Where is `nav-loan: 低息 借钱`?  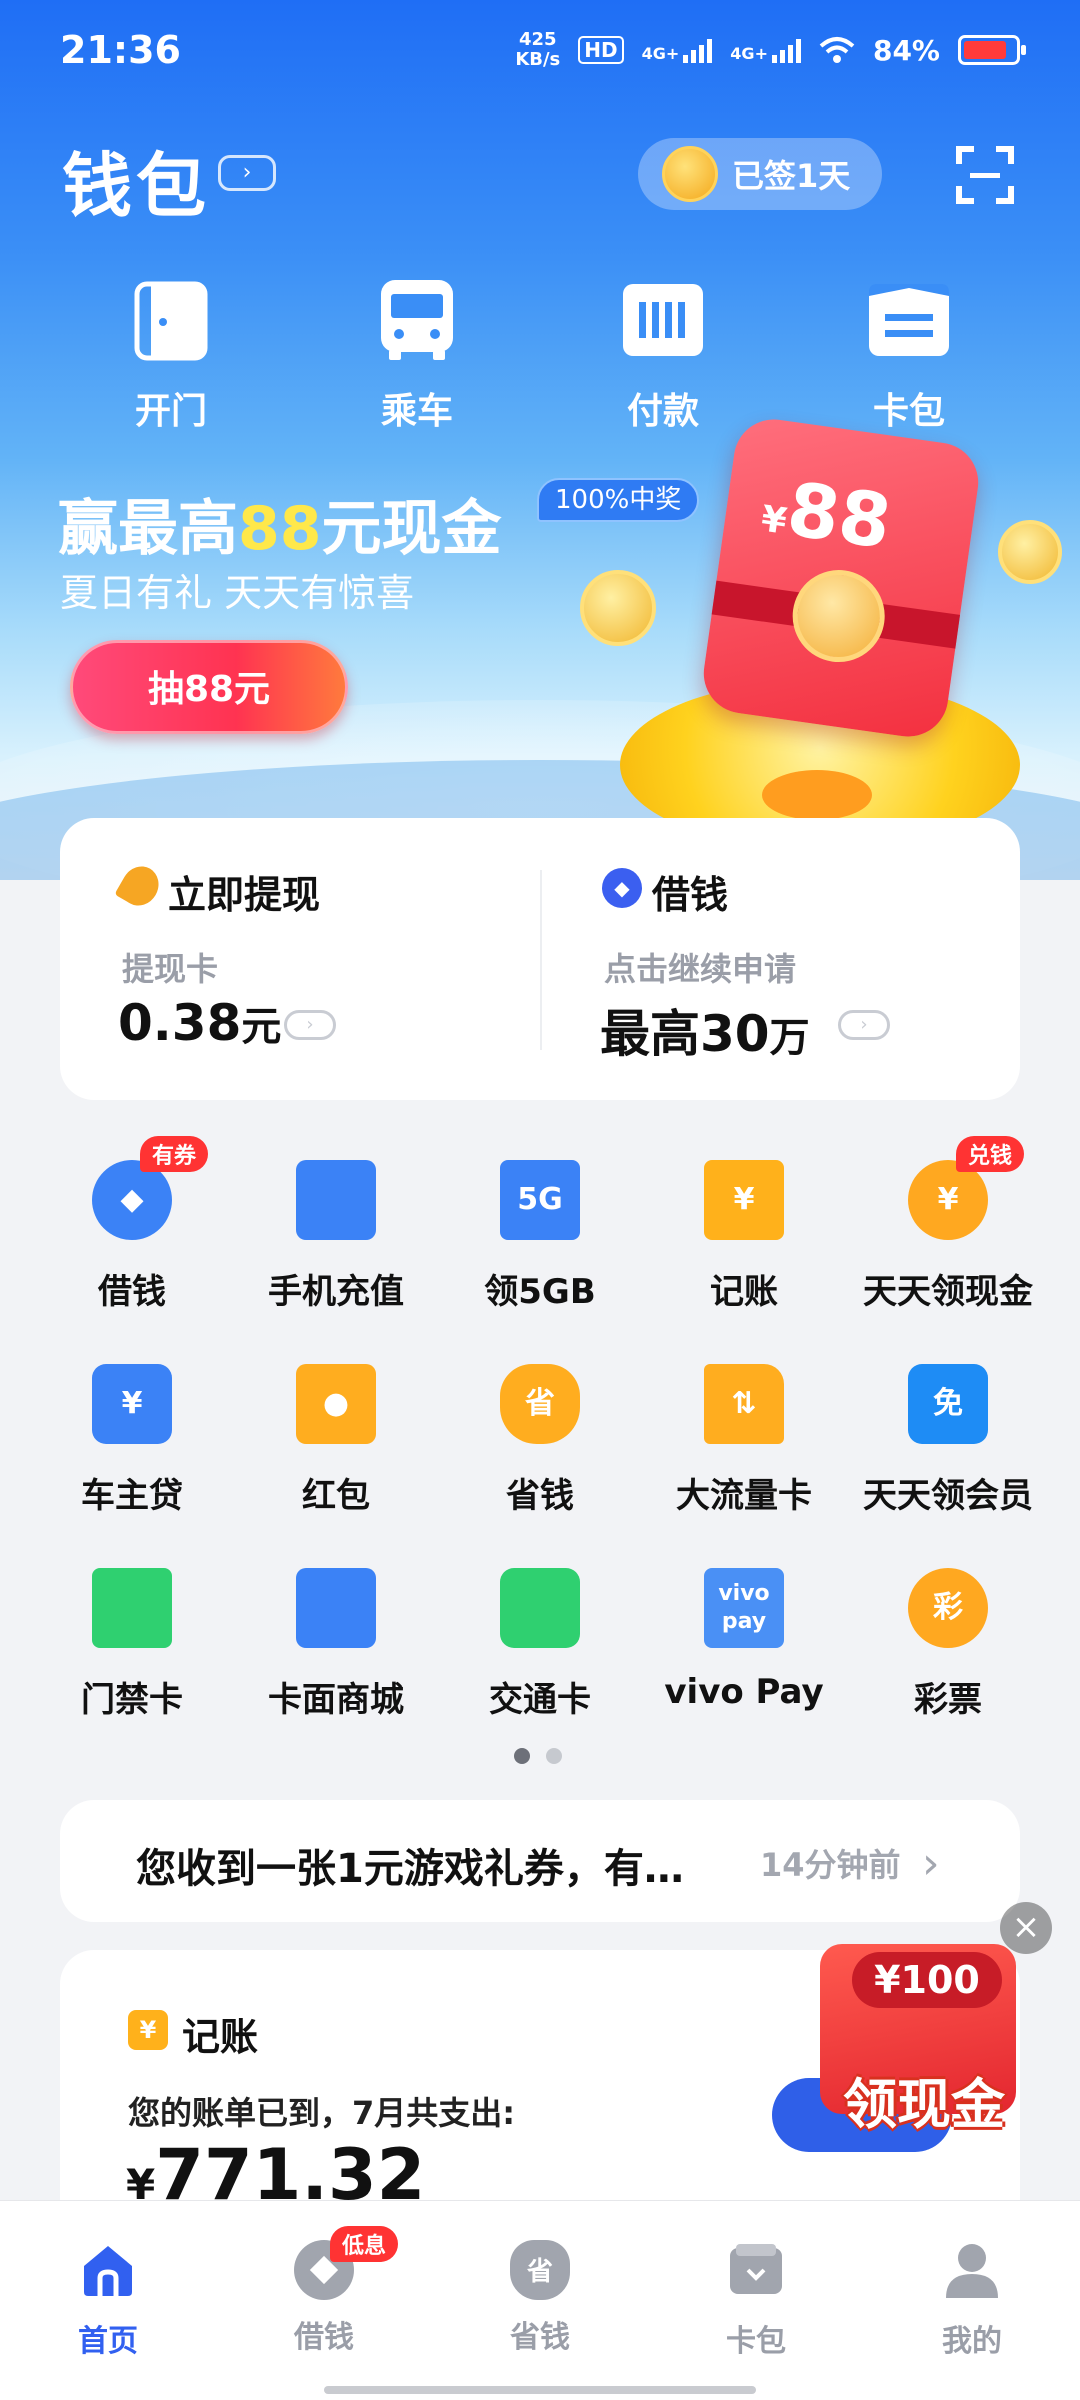
nav-loan: 低息 借钱 is located at coordinates (324, 2291).